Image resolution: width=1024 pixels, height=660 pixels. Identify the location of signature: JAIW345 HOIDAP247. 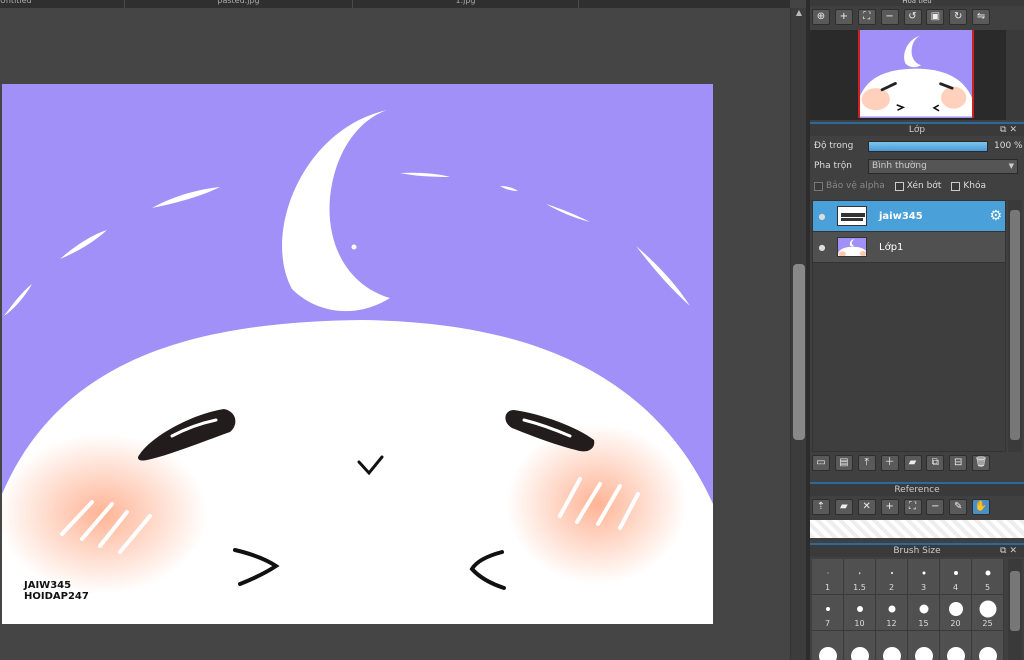
(56, 591).